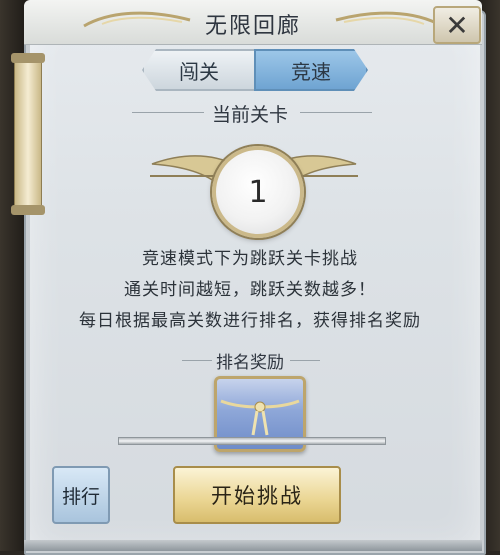  I want to click on close-icon: ✕, so click(457, 25).